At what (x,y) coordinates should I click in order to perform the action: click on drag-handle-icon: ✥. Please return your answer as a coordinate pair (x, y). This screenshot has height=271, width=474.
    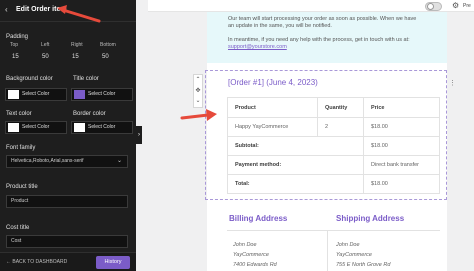
    Looking at the image, I should click on (198, 91).